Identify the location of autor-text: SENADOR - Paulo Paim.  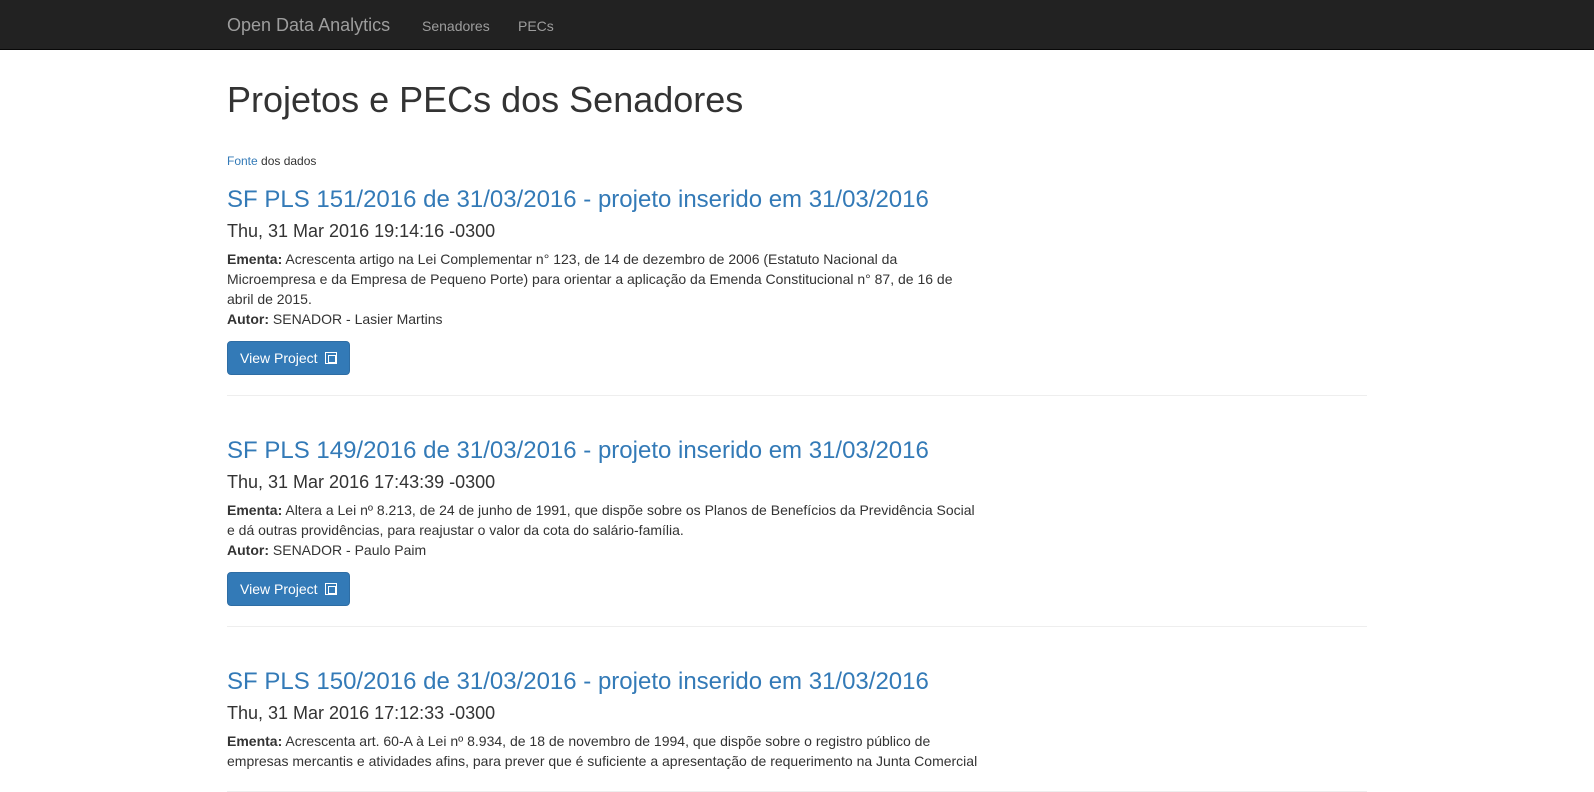
(349, 550).